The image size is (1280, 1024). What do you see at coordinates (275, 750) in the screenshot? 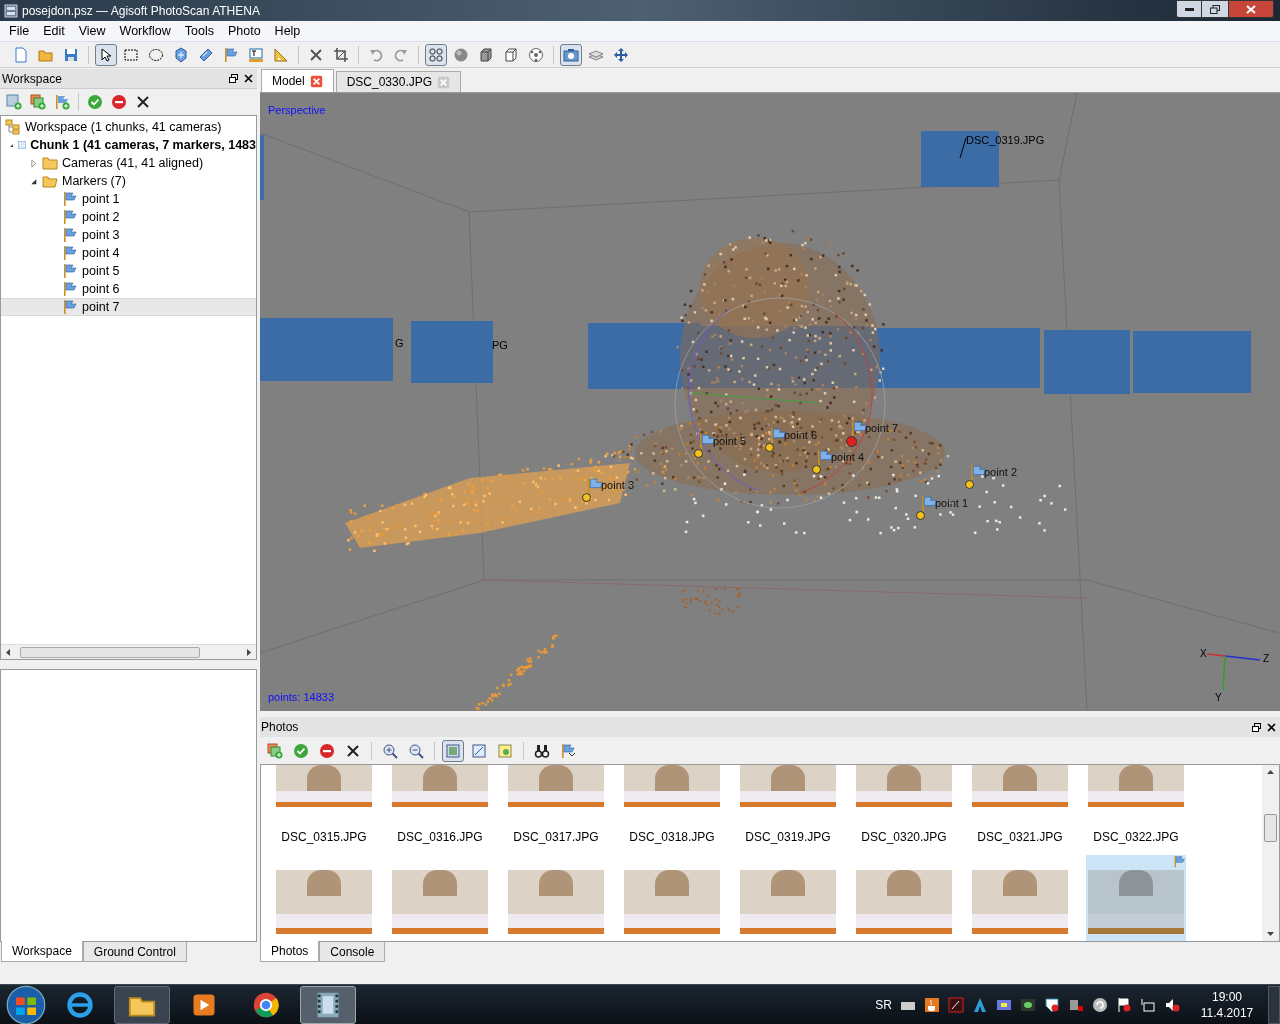
I see `add-photos-icon` at bounding box center [275, 750].